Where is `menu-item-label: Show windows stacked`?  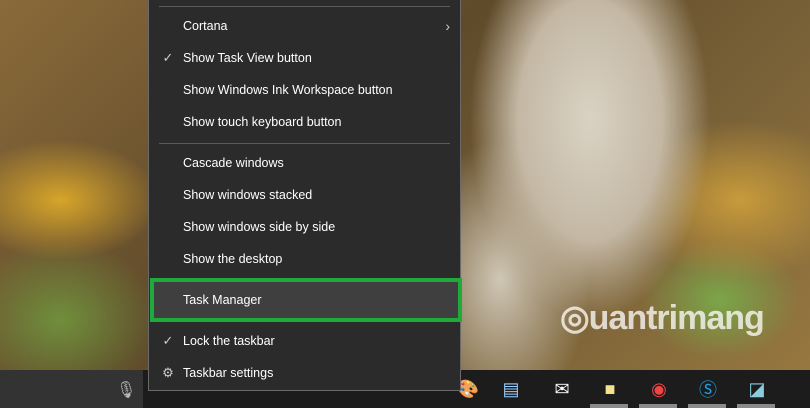
menu-item-label: Show windows stacked is located at coordinates (248, 195).